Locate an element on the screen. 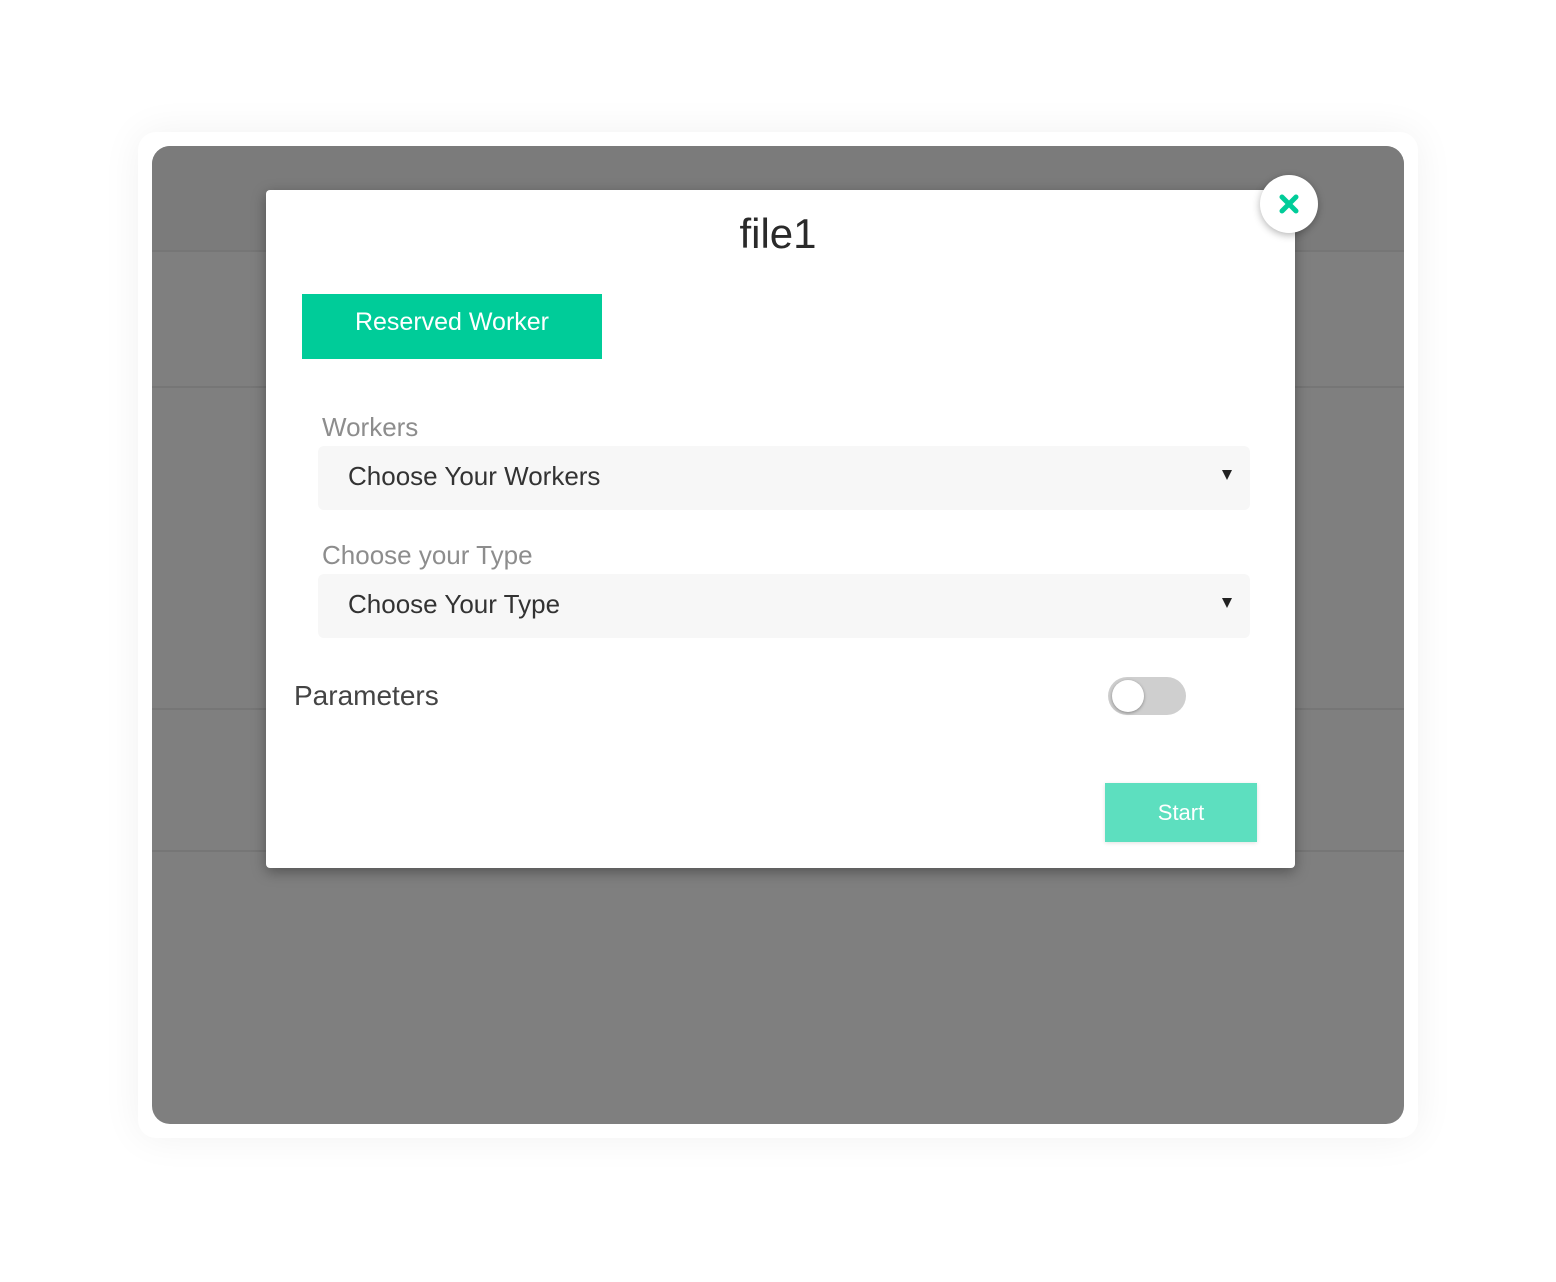 This screenshot has width=1556, height=1282. type-select: Choose Your Type is located at coordinates (784, 606).